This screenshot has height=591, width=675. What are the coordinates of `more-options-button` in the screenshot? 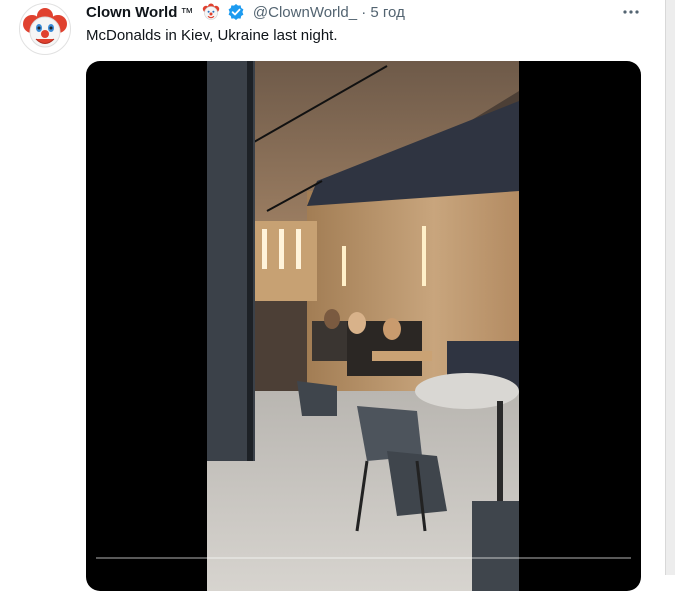 It's located at (631, 12).